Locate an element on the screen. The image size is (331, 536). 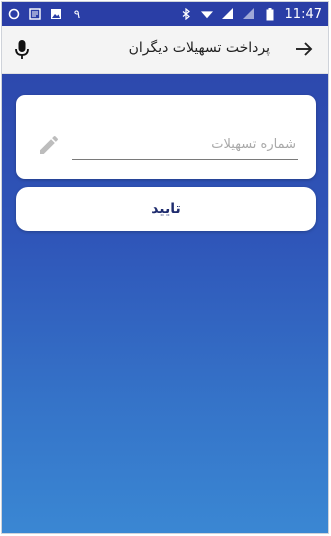
signal-icon is located at coordinates (227, 14).